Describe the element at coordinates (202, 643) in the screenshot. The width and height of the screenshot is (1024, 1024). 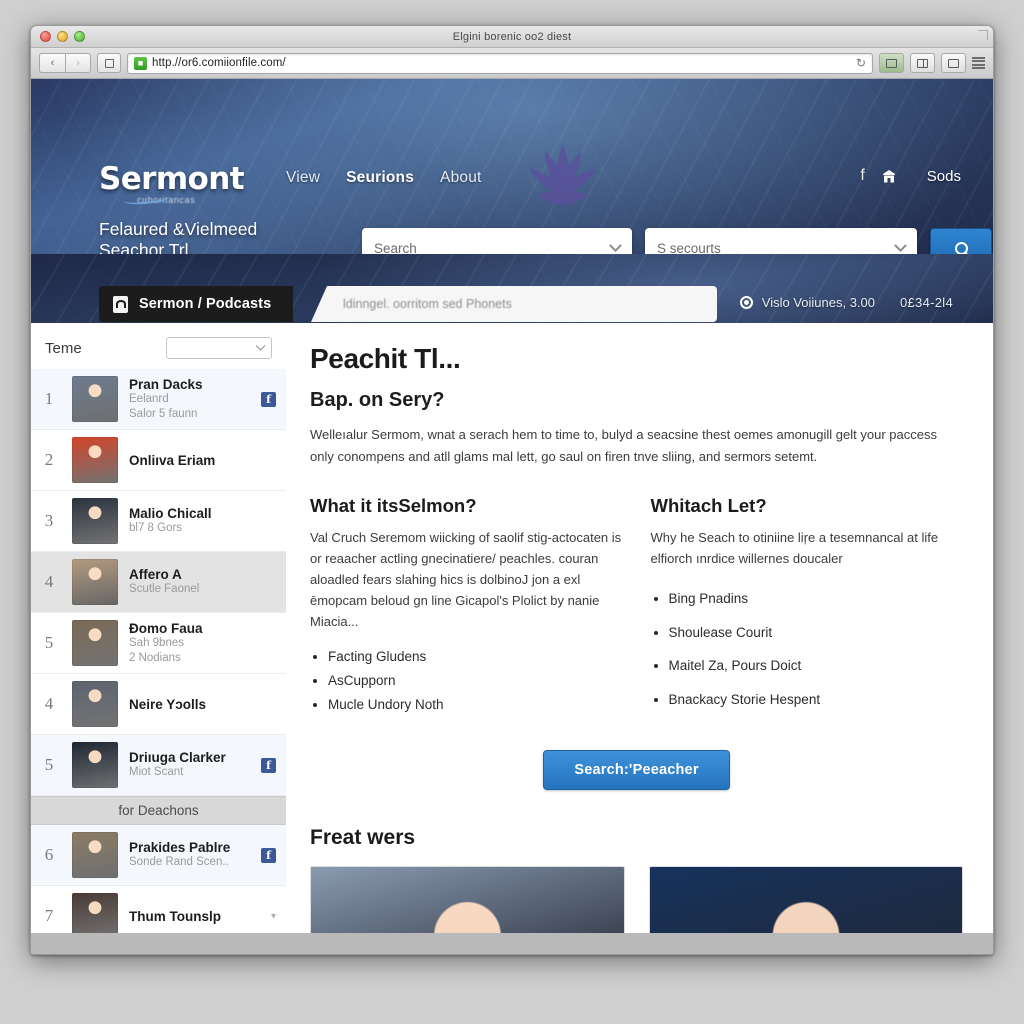
I see `list-item-text: Ɖomo Faua Sah 9bnes 2 Nodians` at that location.